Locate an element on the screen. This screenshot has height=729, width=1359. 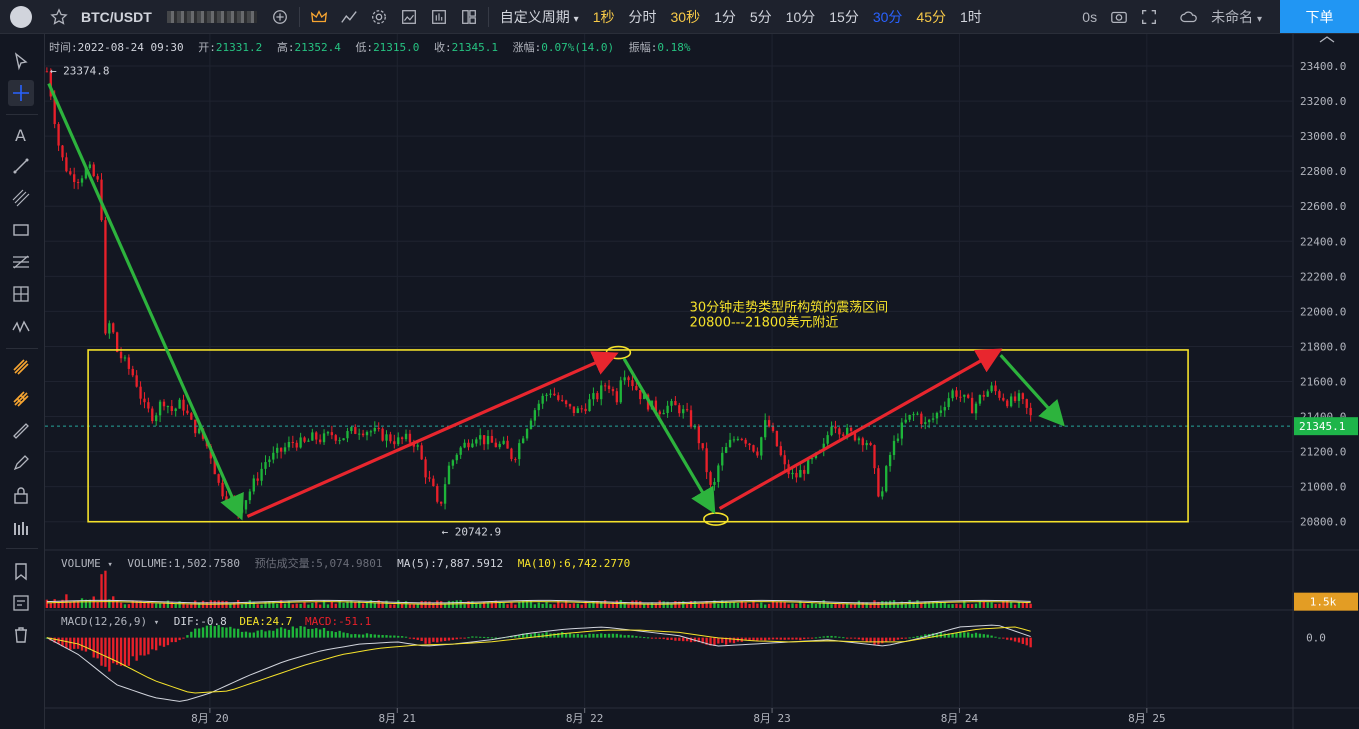
amplitude-label: 振幅: is located at coordinates (643, 47).